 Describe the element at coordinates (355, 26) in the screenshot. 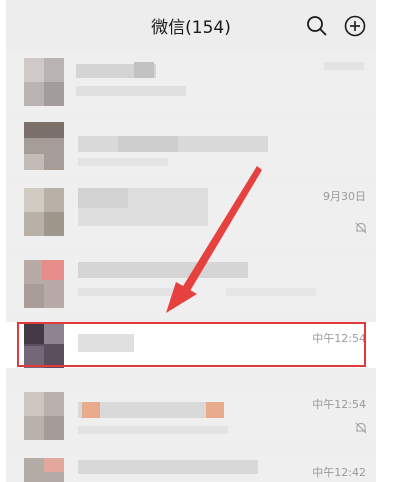

I see `plus-circle-icon` at that location.